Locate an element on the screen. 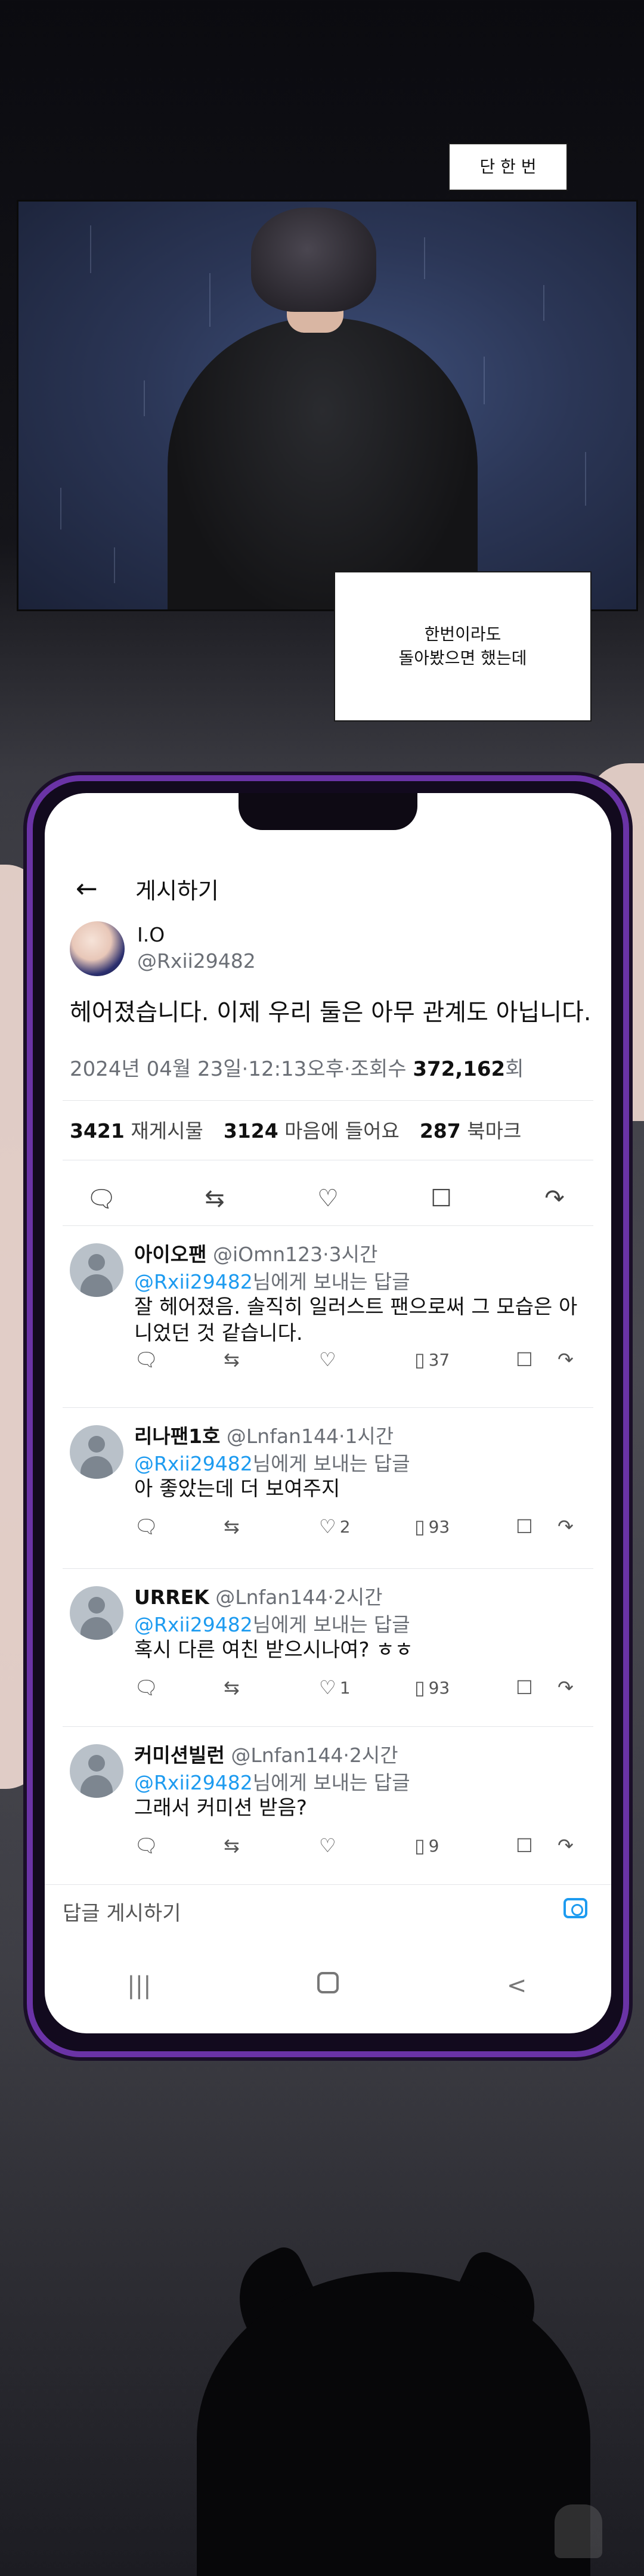 This screenshot has width=644, height=2576. reply-meta: @iOmn123·3시간 is located at coordinates (295, 1254).